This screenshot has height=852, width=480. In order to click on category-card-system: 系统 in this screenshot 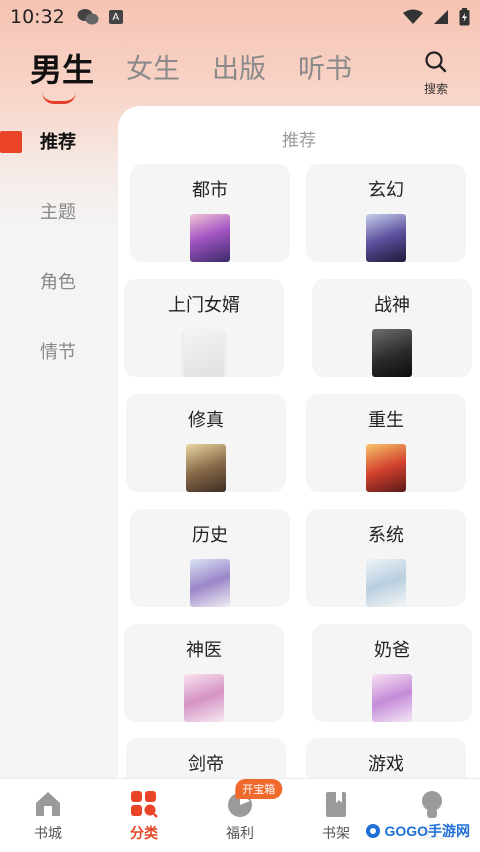, I will do `click(386, 558)`.